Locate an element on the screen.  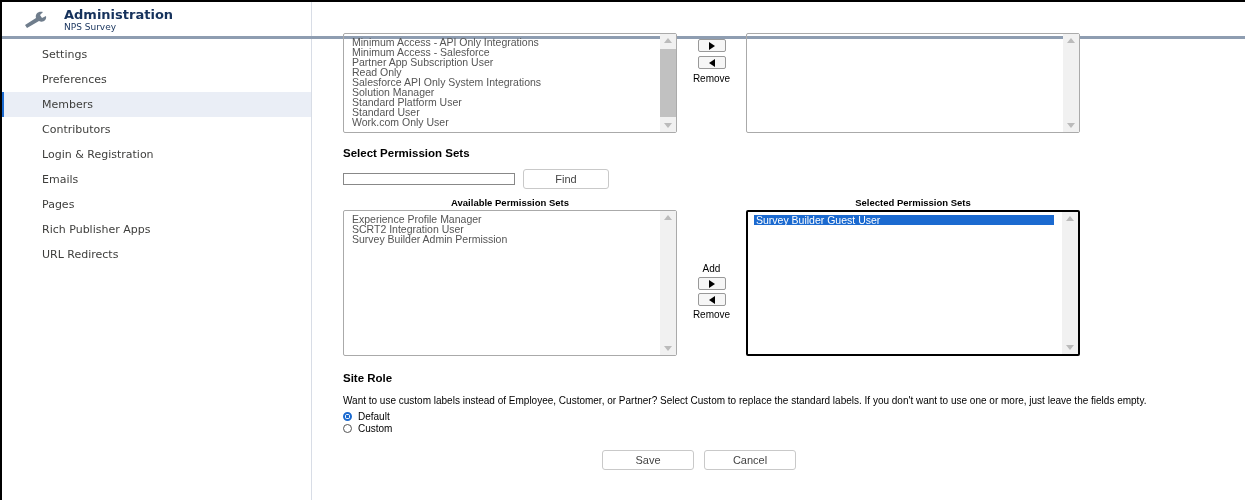
list-title: Selected Permission Sets is located at coordinates (913, 202).